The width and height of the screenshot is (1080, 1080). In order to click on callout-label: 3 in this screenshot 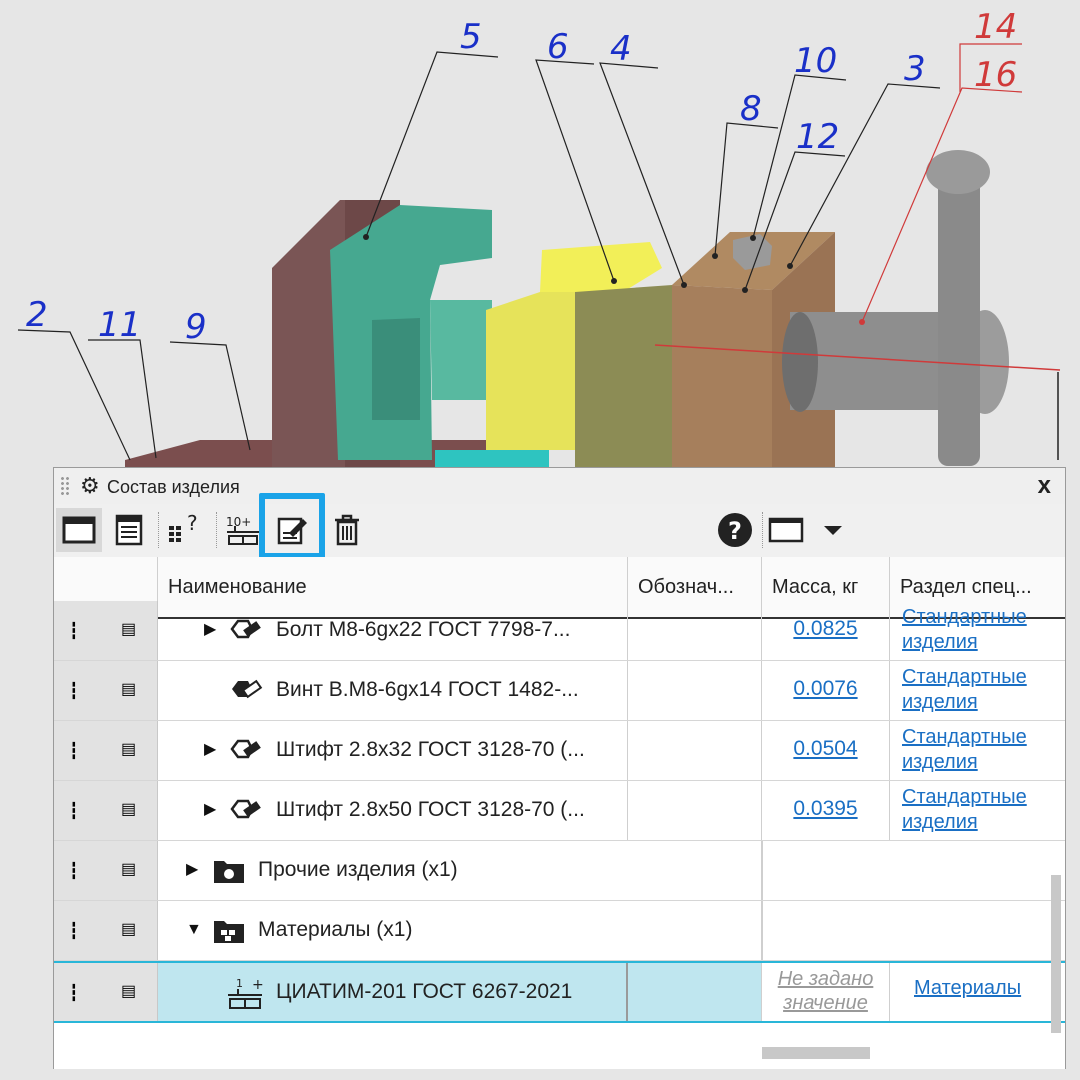, I will do `click(915, 69)`.